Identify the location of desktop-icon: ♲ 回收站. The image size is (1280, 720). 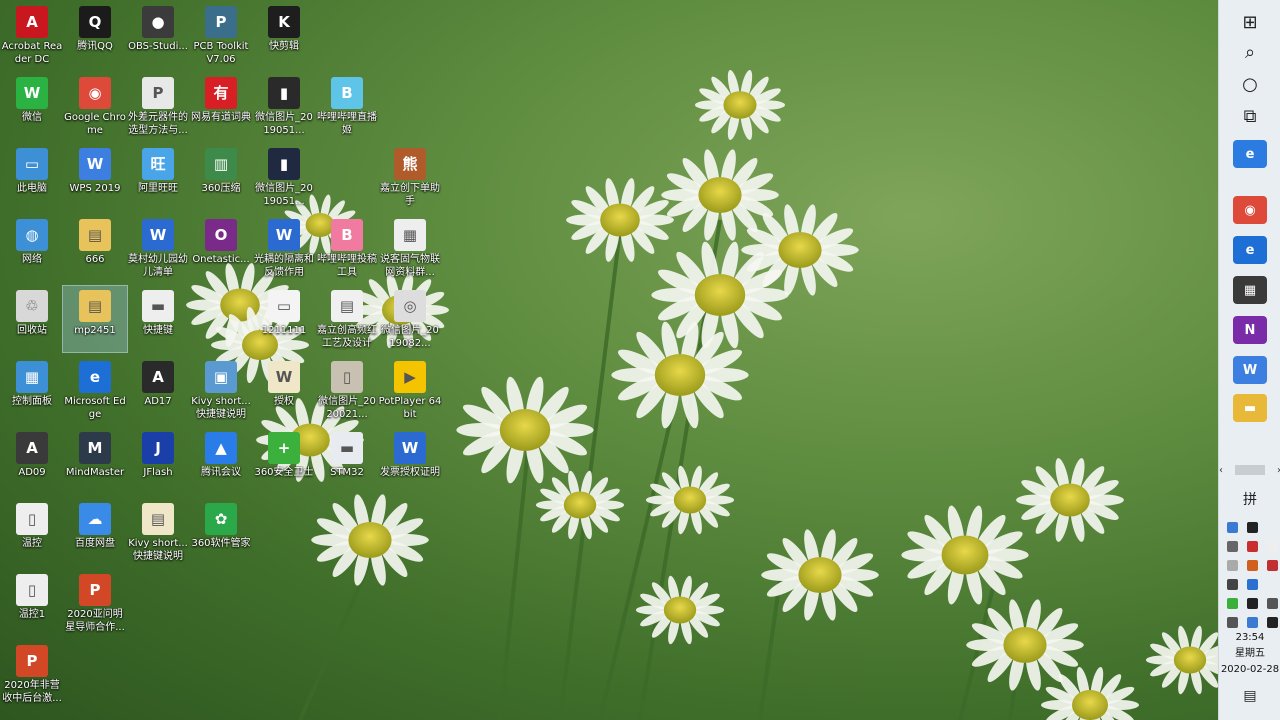
(32, 319).